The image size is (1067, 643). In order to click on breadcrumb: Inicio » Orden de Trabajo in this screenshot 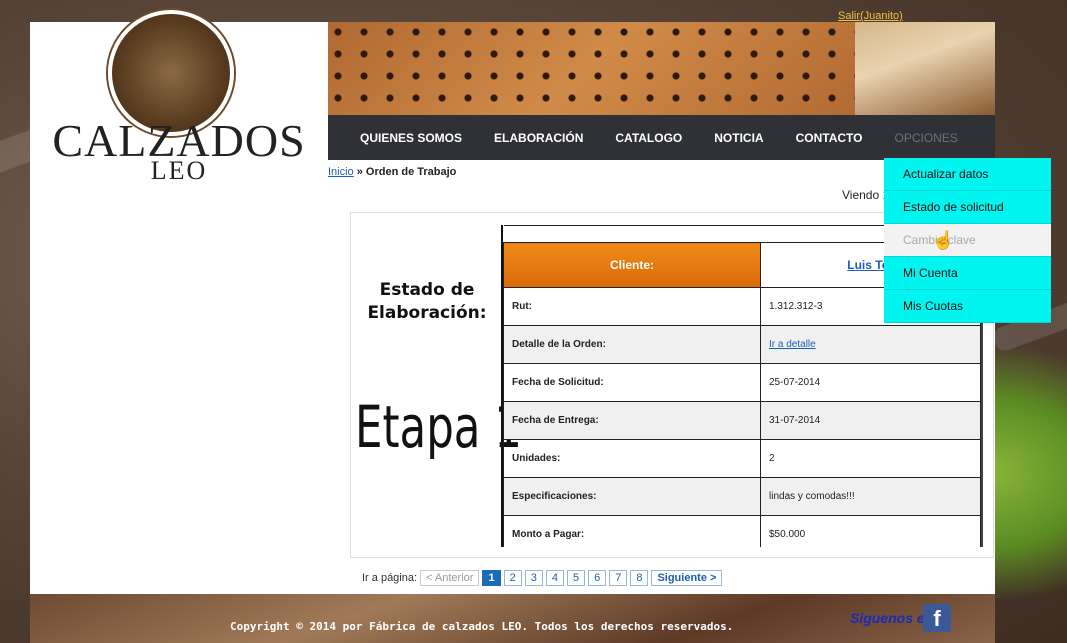, I will do `click(392, 172)`.